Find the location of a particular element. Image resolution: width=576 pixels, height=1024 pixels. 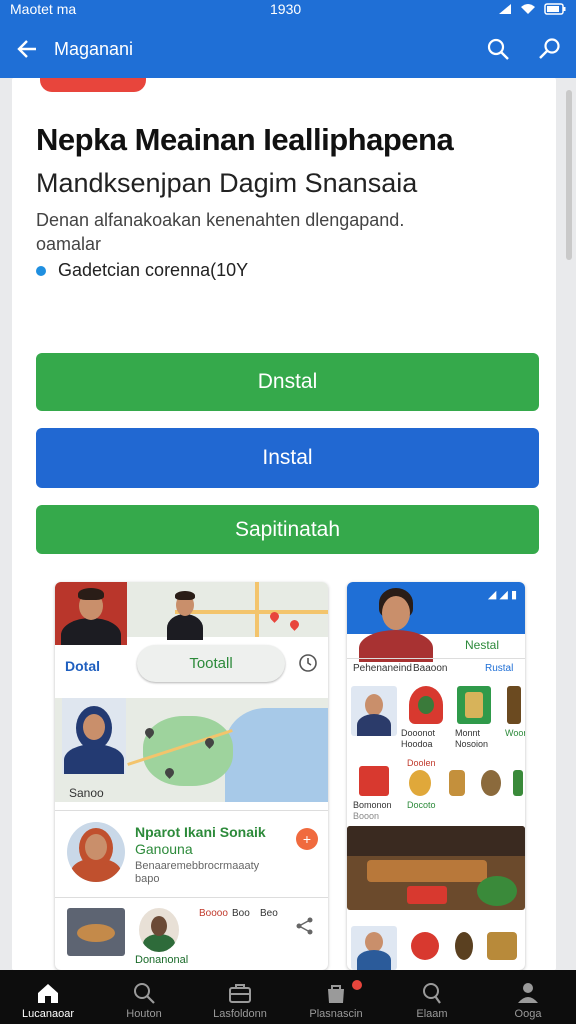

preview-right-status-icons: ◢ ◢ ▮ is located at coordinates (502, 595).